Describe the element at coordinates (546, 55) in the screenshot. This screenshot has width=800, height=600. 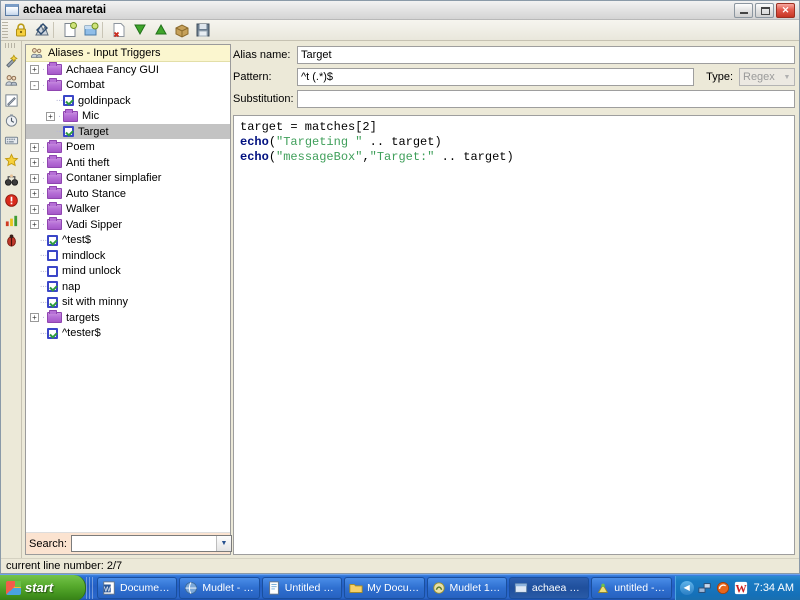
I see `alias-name-input` at that location.